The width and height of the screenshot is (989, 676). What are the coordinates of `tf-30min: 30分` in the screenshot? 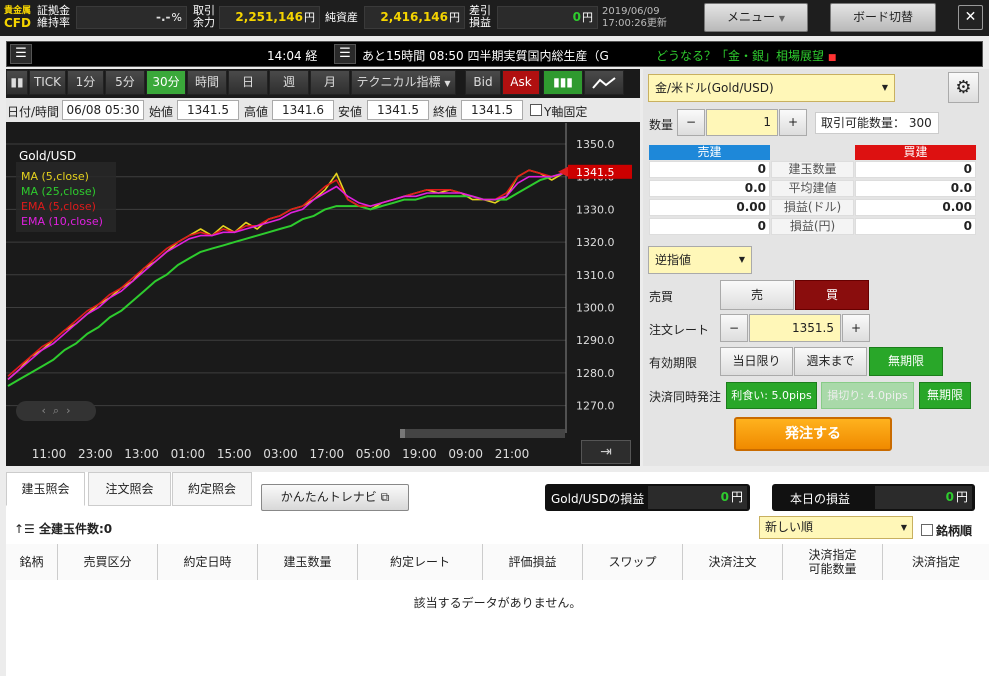 It's located at (166, 82).